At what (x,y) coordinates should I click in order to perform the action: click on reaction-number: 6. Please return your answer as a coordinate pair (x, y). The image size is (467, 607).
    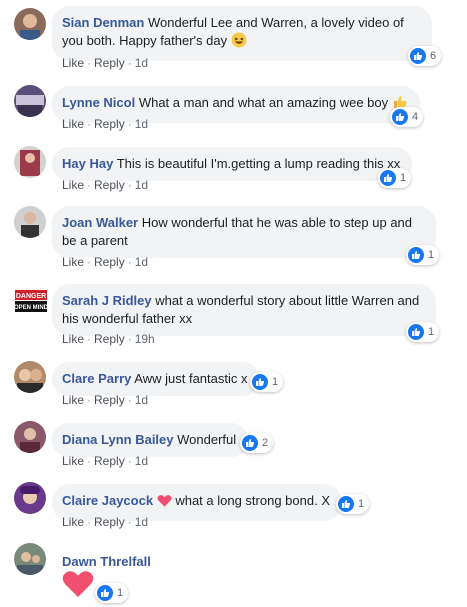
    Looking at the image, I should click on (433, 56).